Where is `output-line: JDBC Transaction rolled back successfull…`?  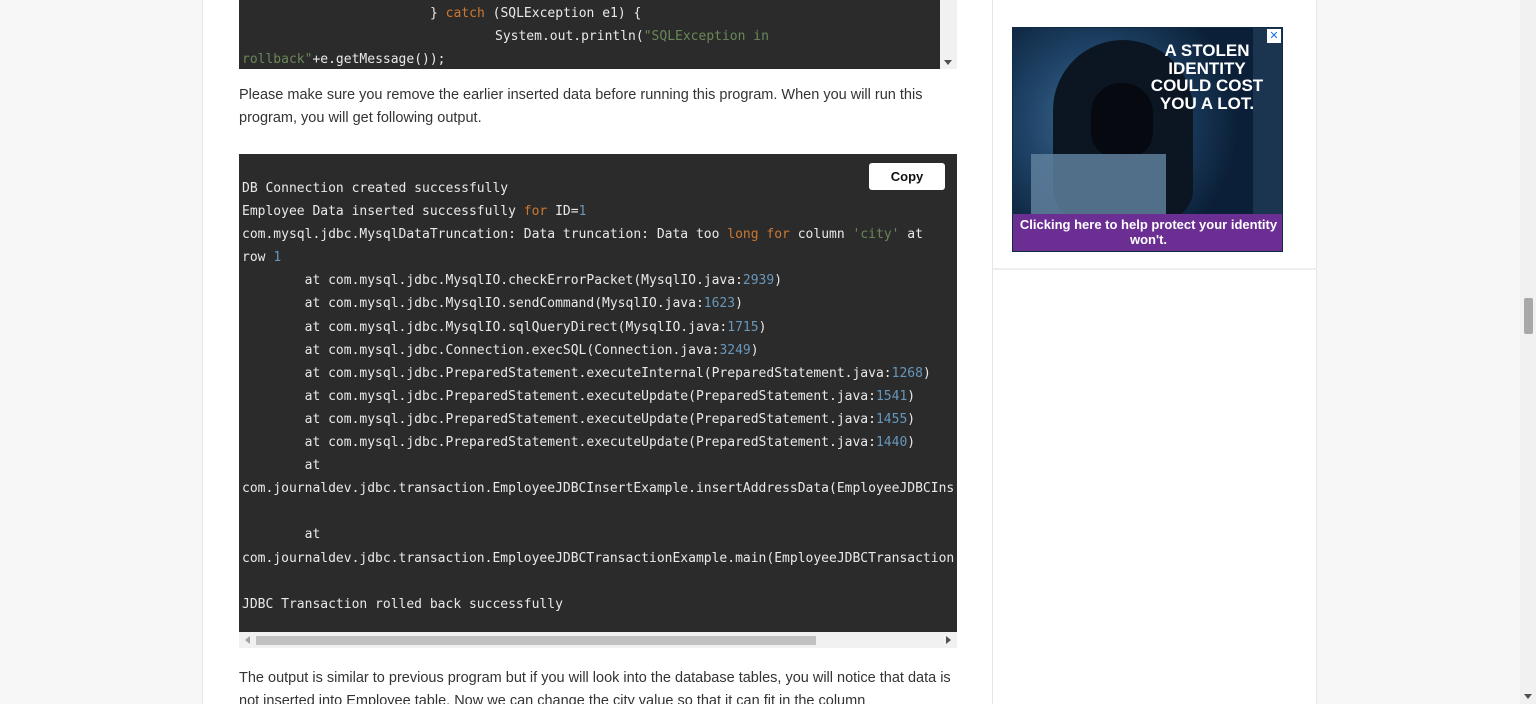
output-line: JDBC Transaction rolled back successfull… is located at coordinates (598, 604).